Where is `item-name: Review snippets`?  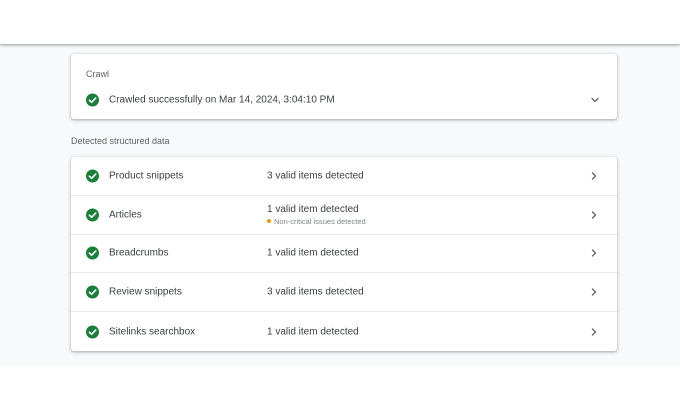
item-name: Review snippets is located at coordinates (145, 292).